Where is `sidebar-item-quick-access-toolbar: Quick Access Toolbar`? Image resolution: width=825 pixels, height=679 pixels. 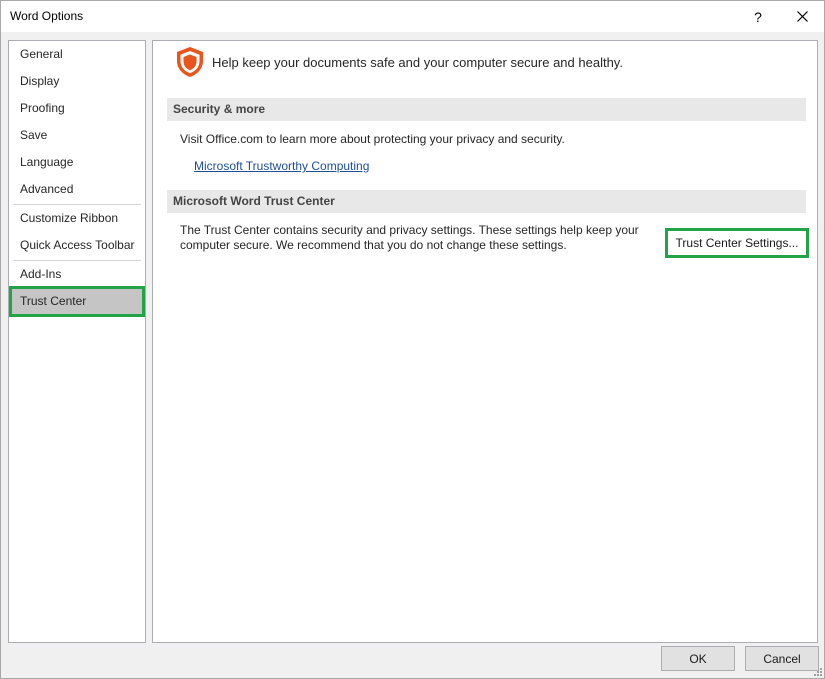 sidebar-item-quick-access-toolbar: Quick Access Toolbar is located at coordinates (77, 245).